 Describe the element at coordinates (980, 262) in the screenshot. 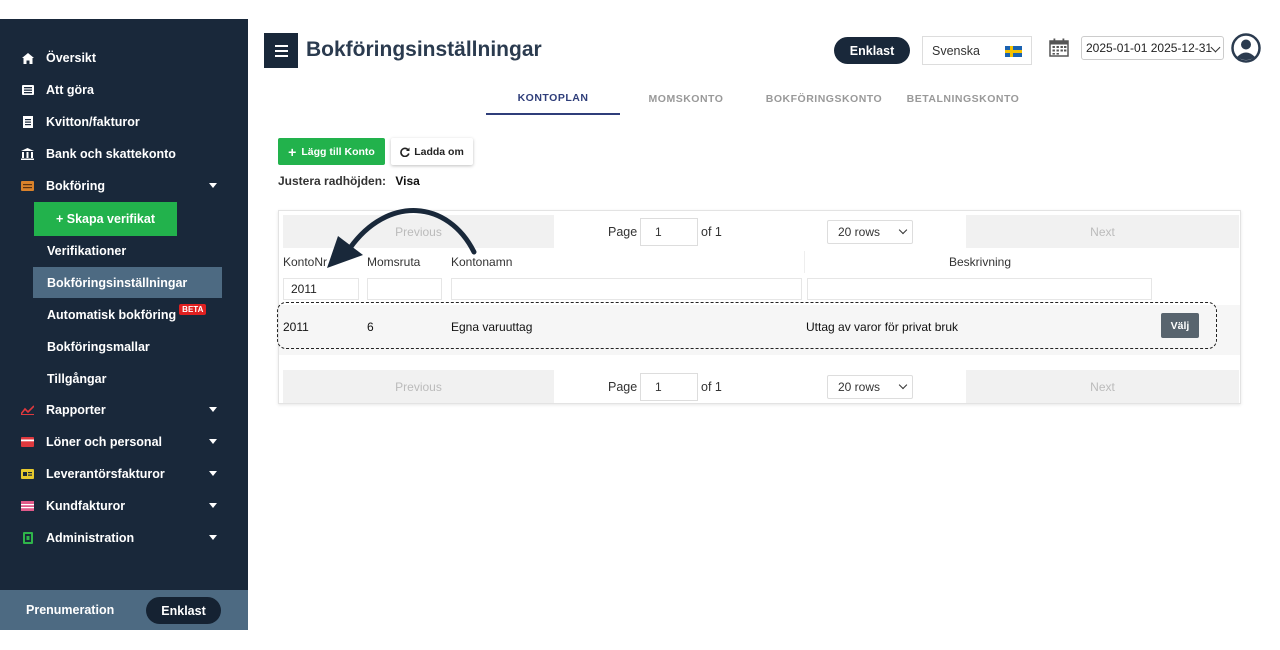

I see `column-header-beskrivning: Beskrivning` at that location.